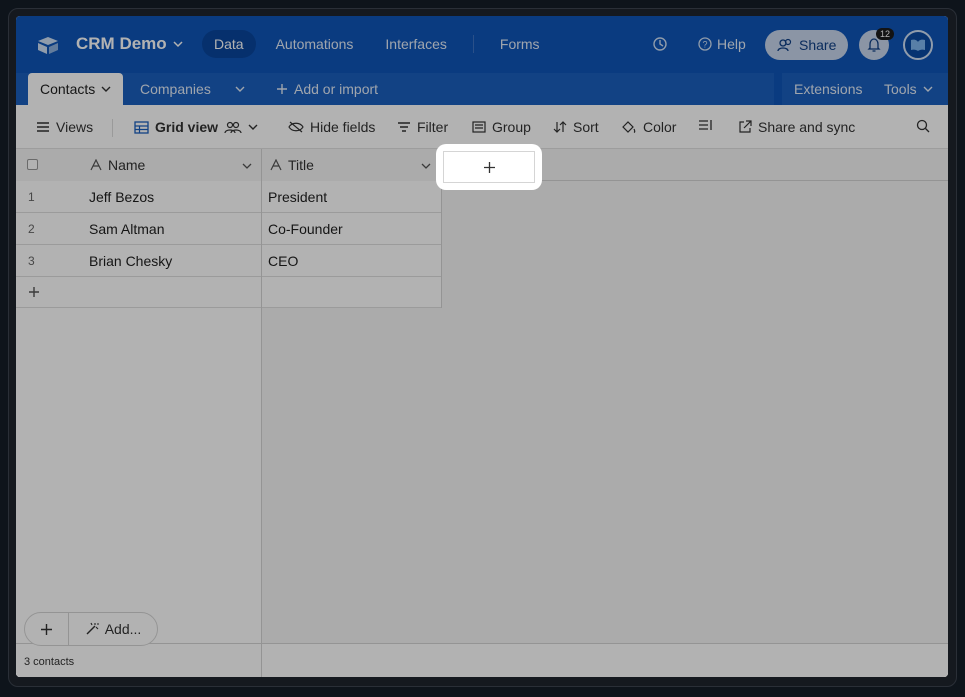  What do you see at coordinates (315, 44) in the screenshot?
I see `nav-automations: Automations` at bounding box center [315, 44].